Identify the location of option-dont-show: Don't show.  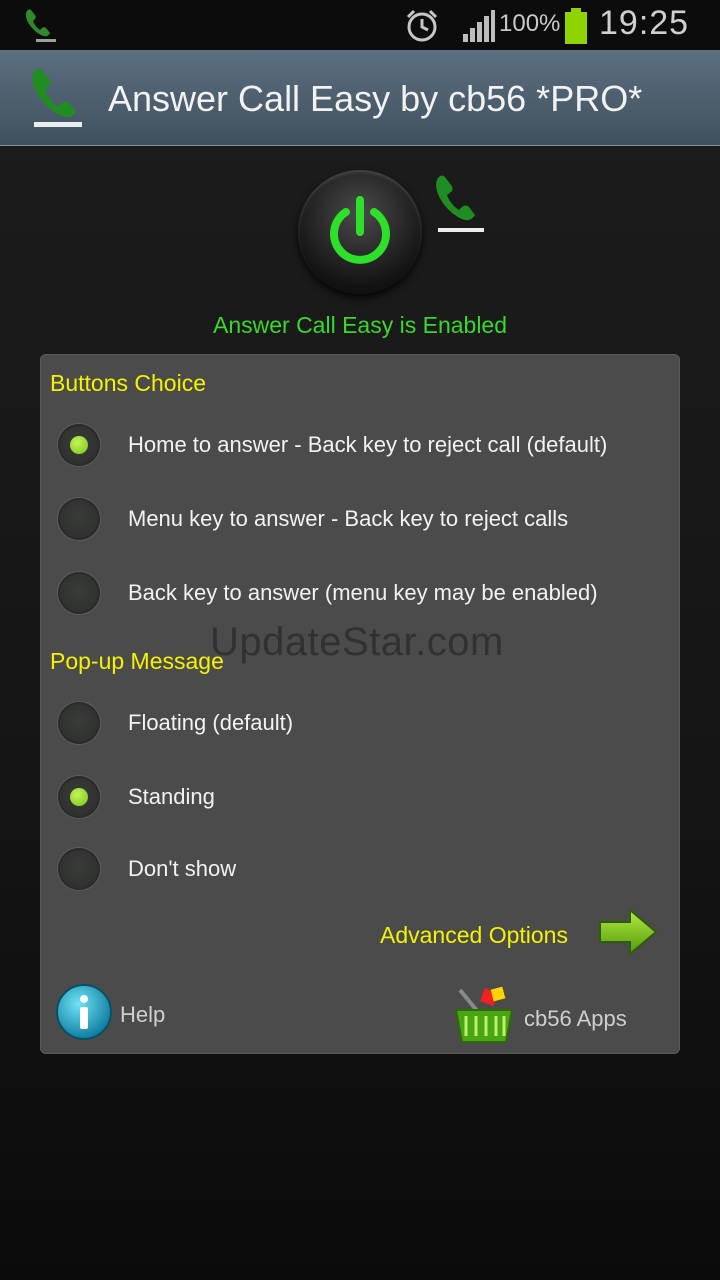
(368, 871).